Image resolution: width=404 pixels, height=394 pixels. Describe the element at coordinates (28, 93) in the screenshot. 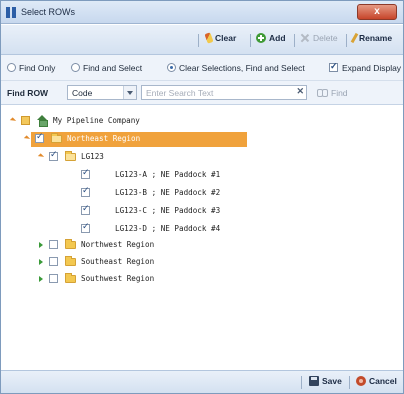

I see `find-row-label: Find ROW` at that location.